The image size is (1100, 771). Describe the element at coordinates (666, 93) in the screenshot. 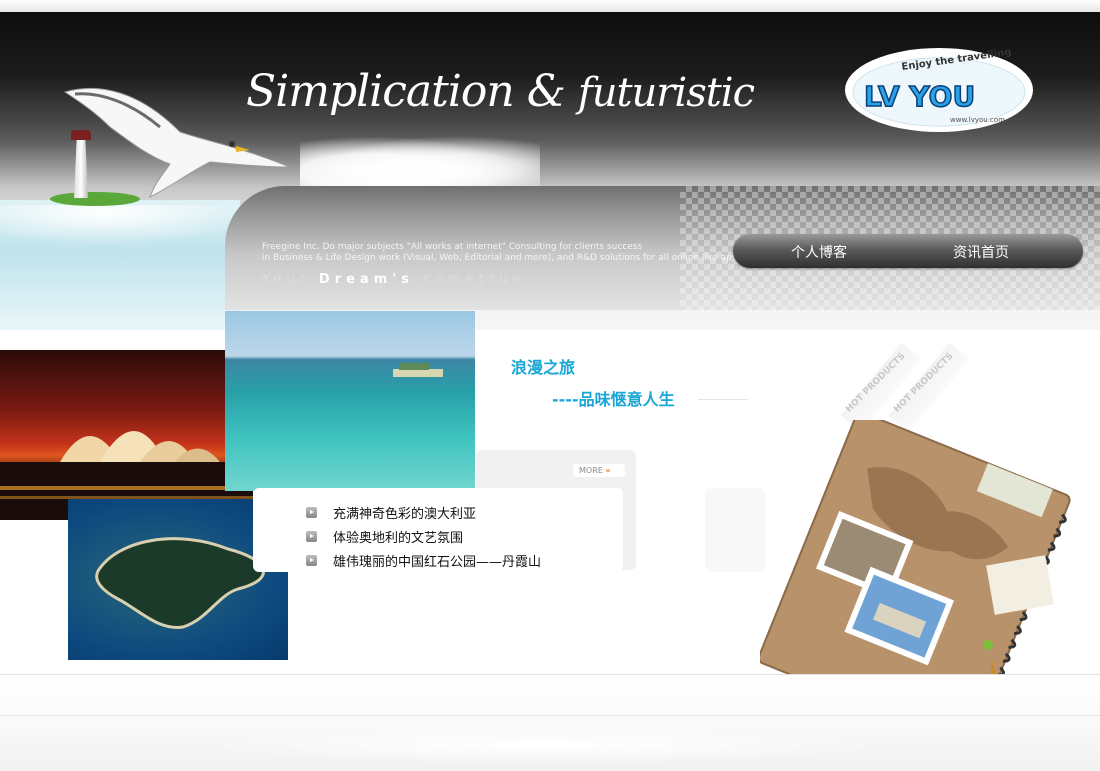

I see `title-second: futuristic` at that location.